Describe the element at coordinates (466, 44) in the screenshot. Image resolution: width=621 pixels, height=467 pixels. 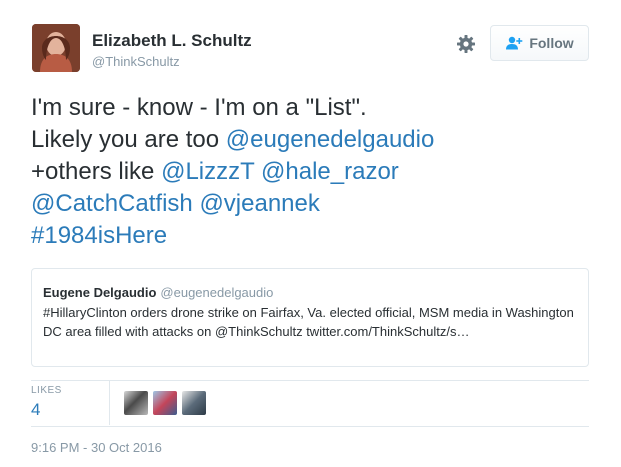
I see `gear-icon` at that location.